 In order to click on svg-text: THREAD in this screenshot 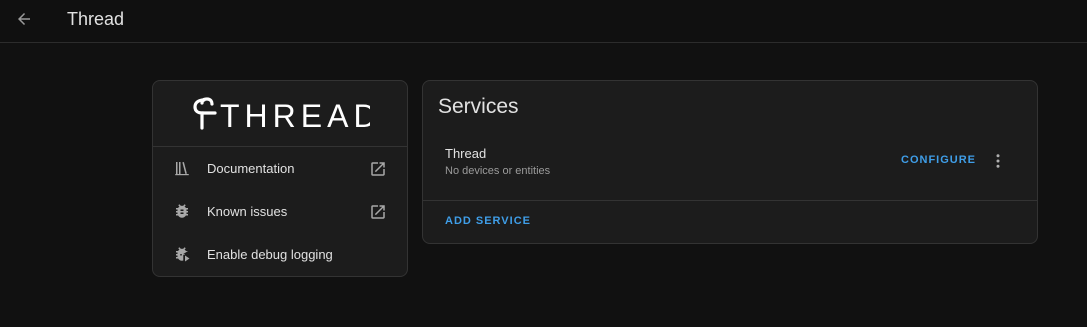, I will do `click(295, 116)`.